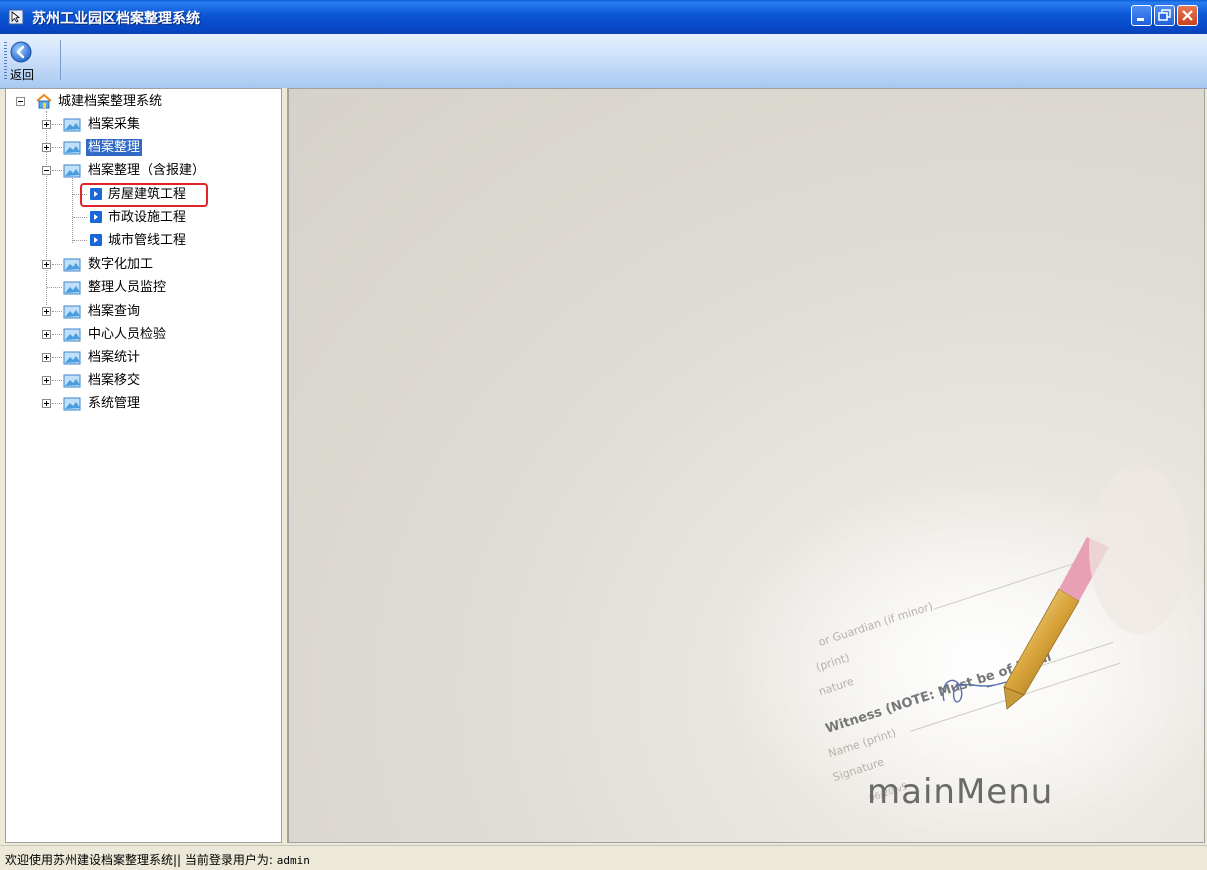  What do you see at coordinates (293, 860) in the screenshot?
I see `status-user: admin` at bounding box center [293, 860].